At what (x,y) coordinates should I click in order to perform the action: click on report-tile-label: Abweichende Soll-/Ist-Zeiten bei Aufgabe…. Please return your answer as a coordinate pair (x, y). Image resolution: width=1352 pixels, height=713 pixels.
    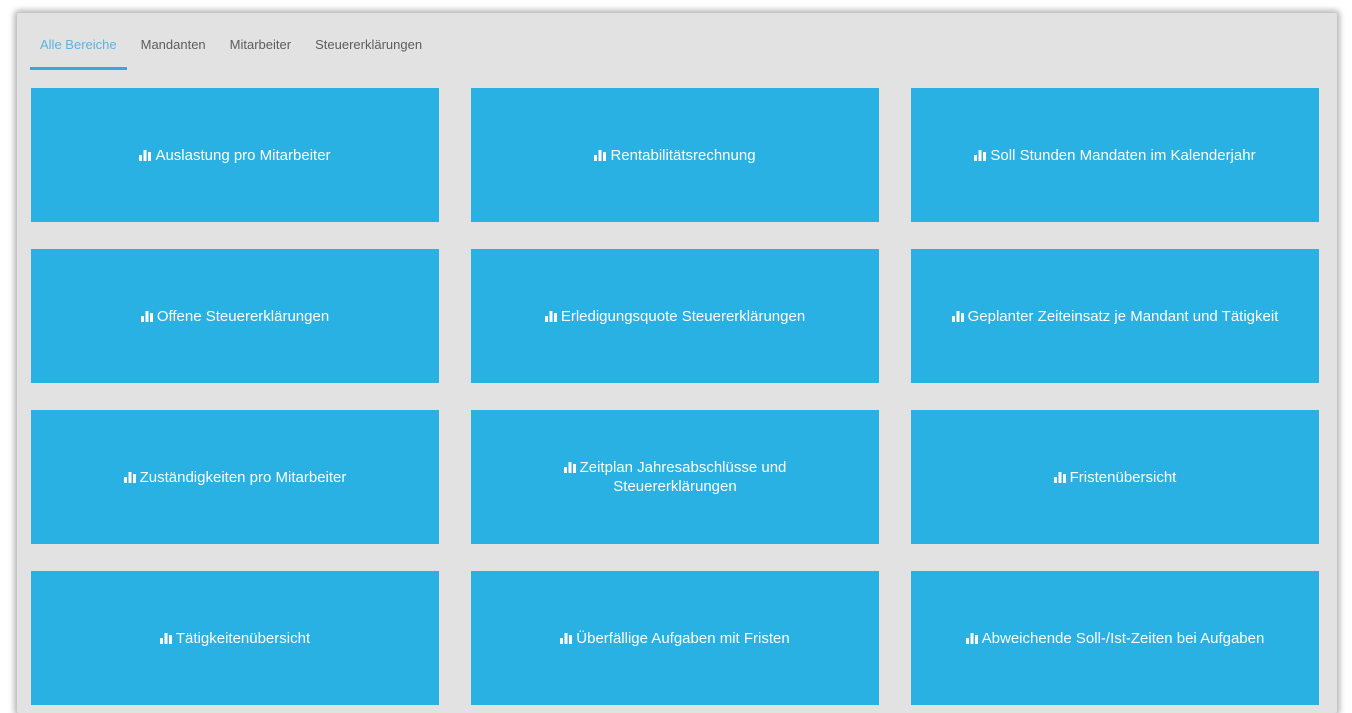
    Looking at the image, I should click on (1123, 638).